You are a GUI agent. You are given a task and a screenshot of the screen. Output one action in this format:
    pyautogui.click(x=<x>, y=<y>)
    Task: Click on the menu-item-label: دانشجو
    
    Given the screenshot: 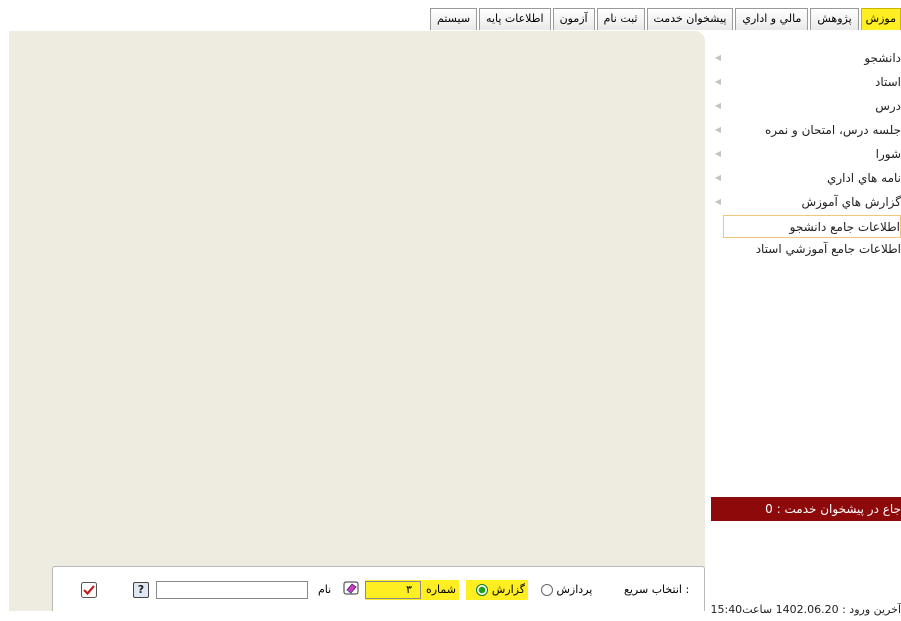 What is the action you would take?
    pyautogui.click(x=882, y=58)
    